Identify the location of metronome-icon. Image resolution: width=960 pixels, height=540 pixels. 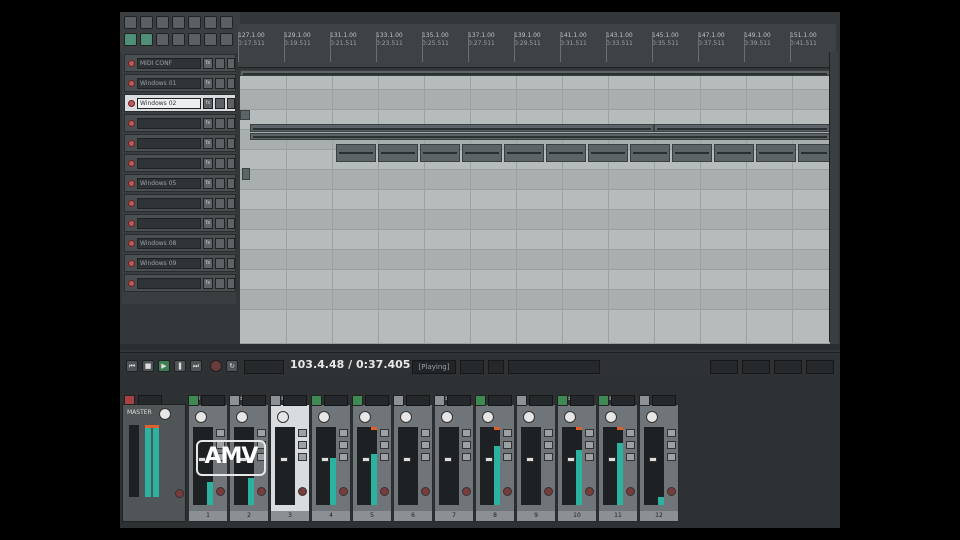
(226, 22).